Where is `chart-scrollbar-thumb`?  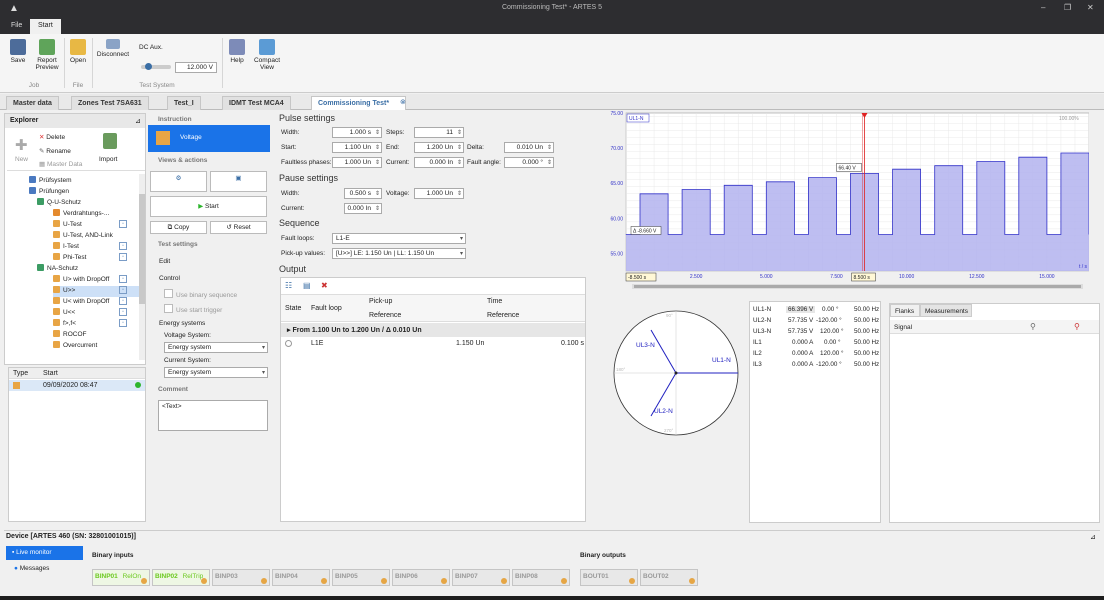
chart-scrollbar-thumb is located at coordinates (857, 286).